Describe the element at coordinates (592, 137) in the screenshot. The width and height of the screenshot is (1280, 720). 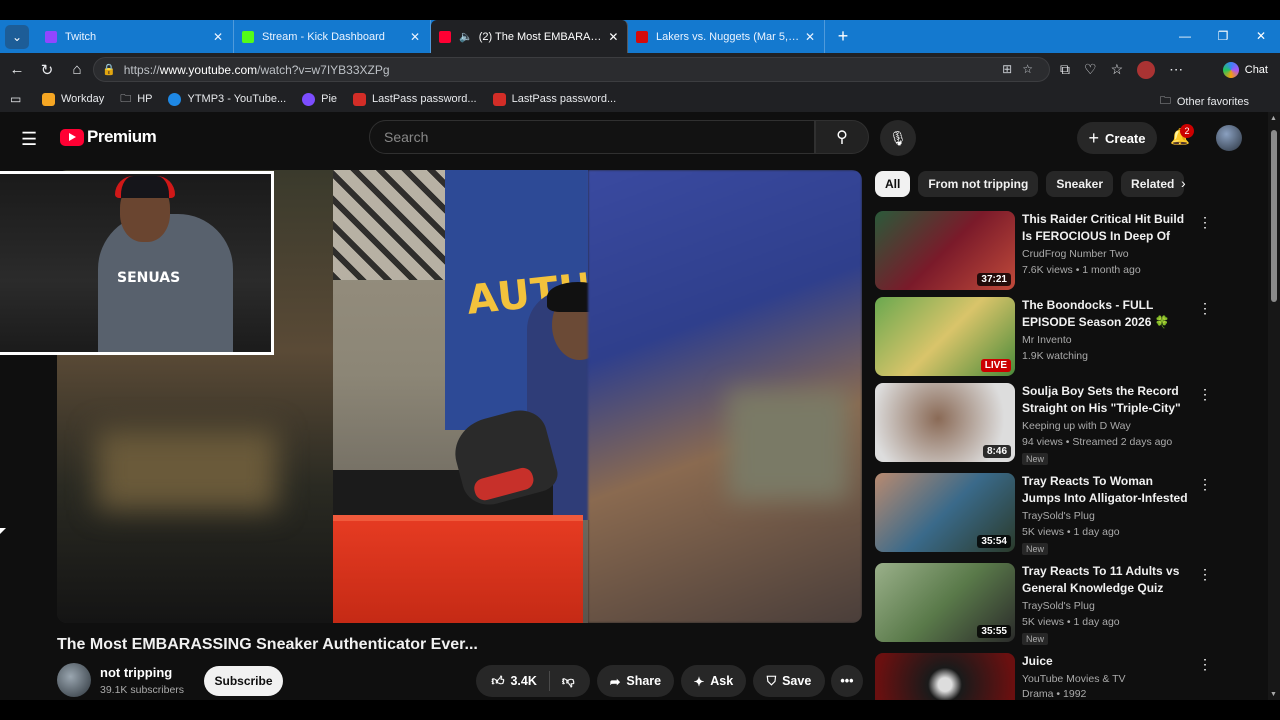
I see `search-input: Search` at that location.